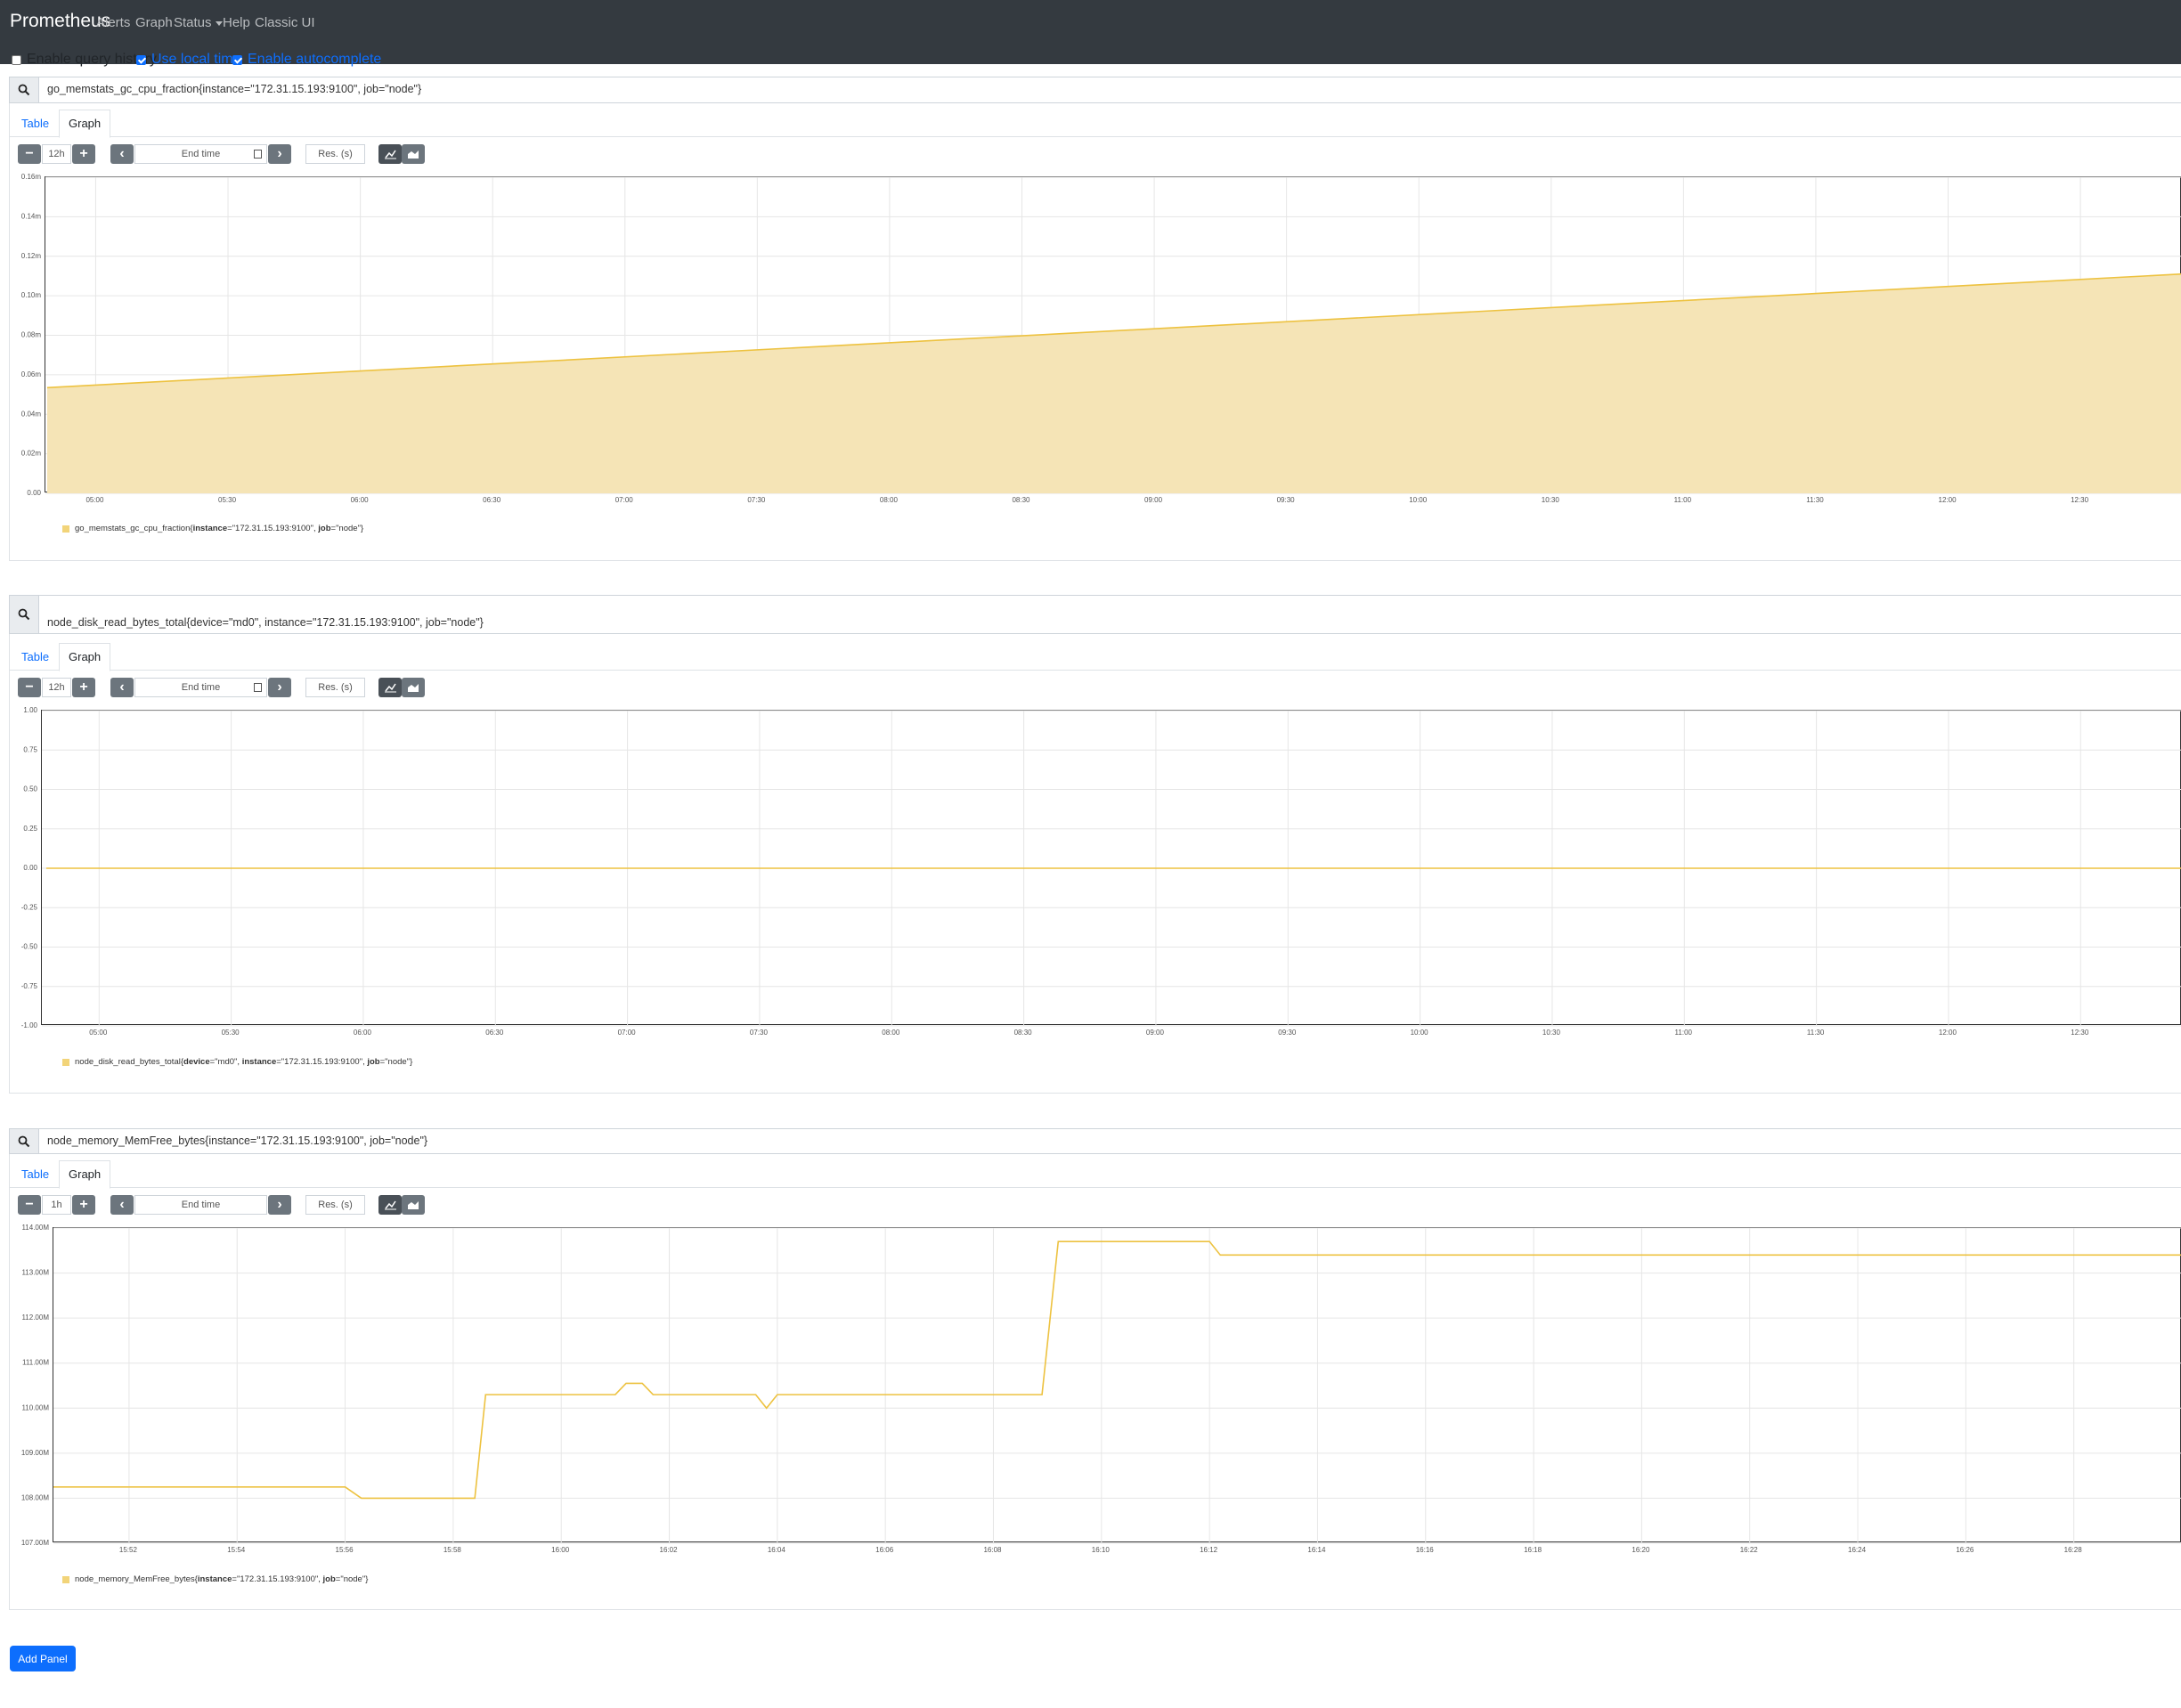  I want to click on x-tick-label: 16:24, so click(1858, 1550).